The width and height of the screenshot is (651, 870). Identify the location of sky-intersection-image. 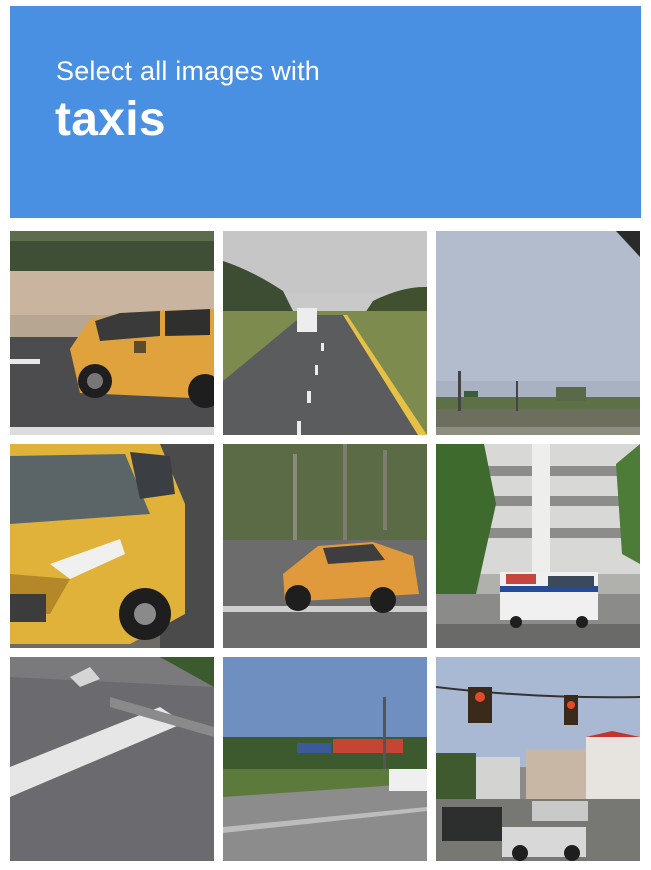
(538, 333).